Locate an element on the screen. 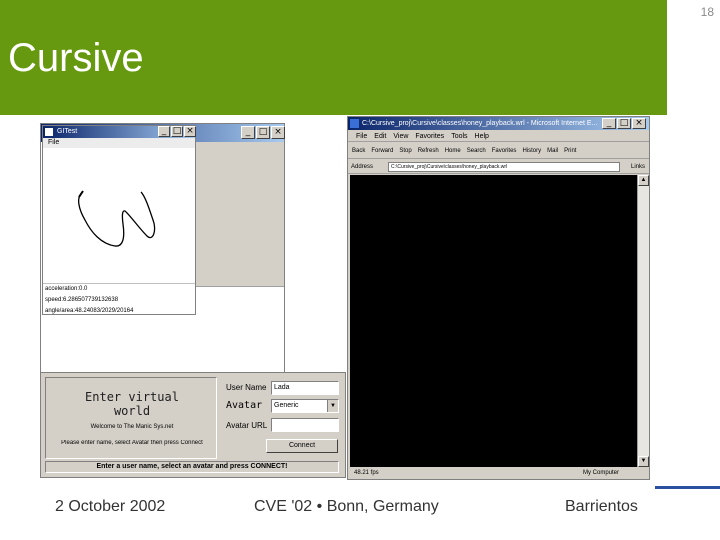  enter-virtual-heading: Enter virtual world is located at coordinates (132, 404).